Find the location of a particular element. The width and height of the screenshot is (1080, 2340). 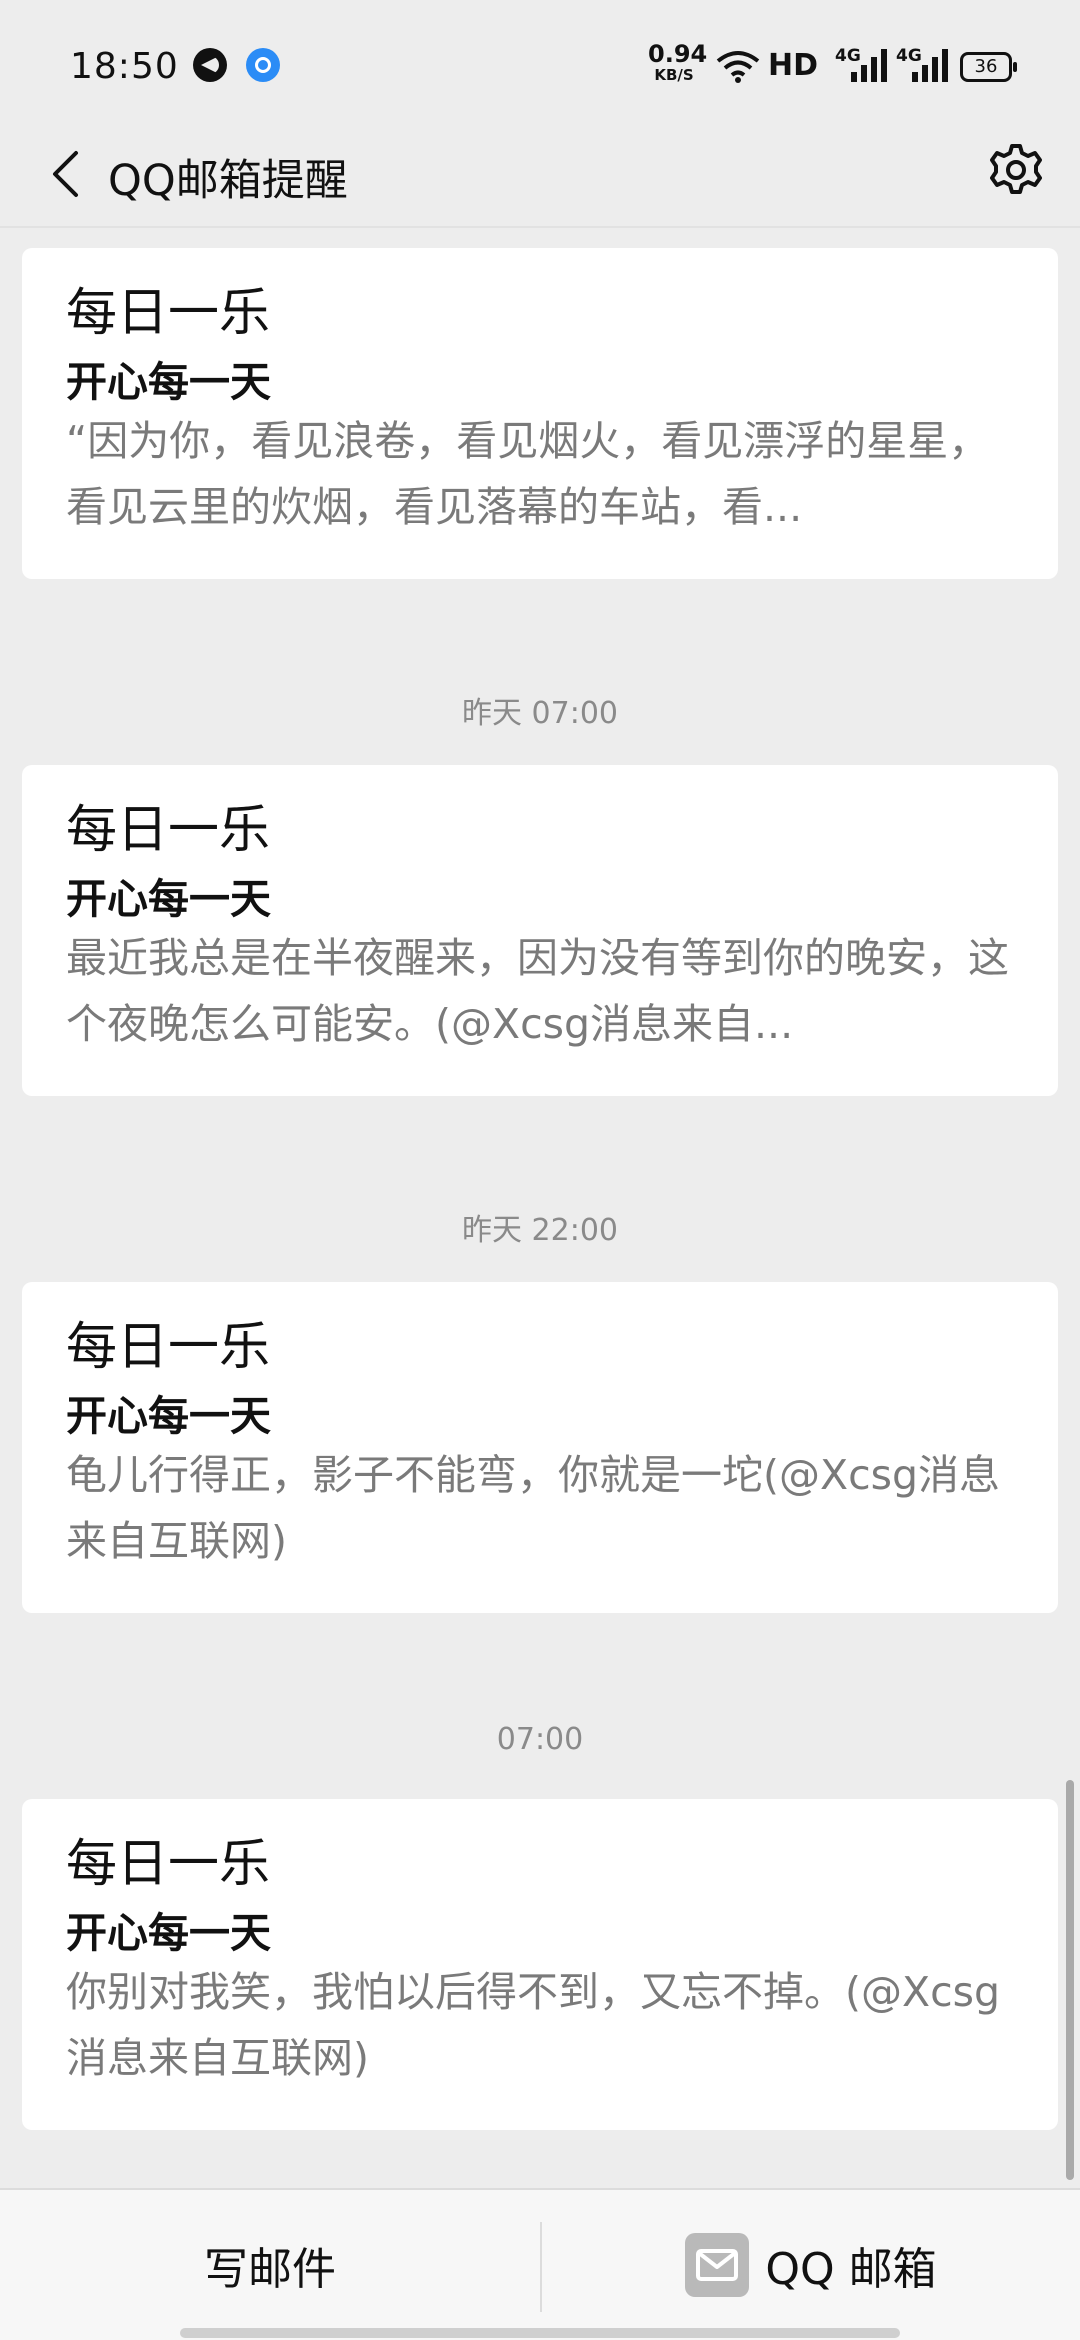

status-bar: 18:50 0.94 KB/S HD 4G 4G 36 is located at coordinates (540, 65).